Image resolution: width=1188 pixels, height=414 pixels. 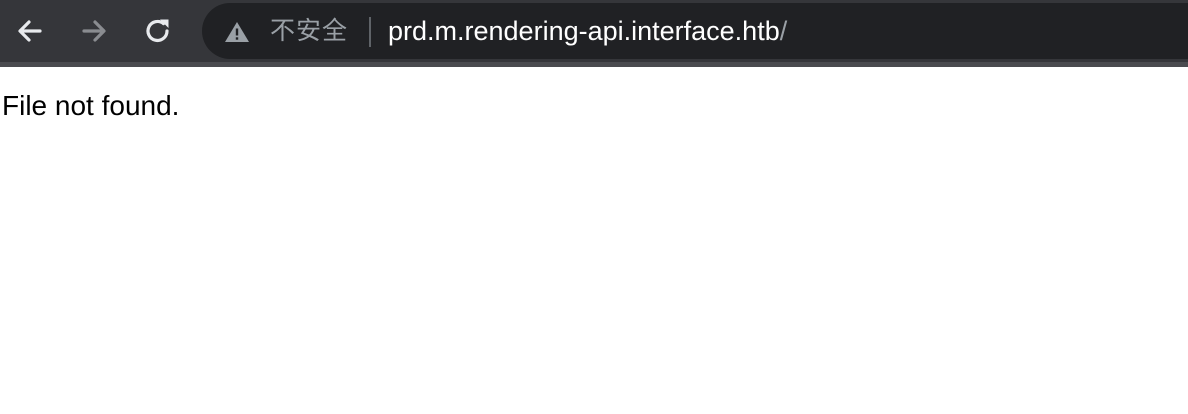 What do you see at coordinates (370, 32) in the screenshot?
I see `address-bar-separator` at bounding box center [370, 32].